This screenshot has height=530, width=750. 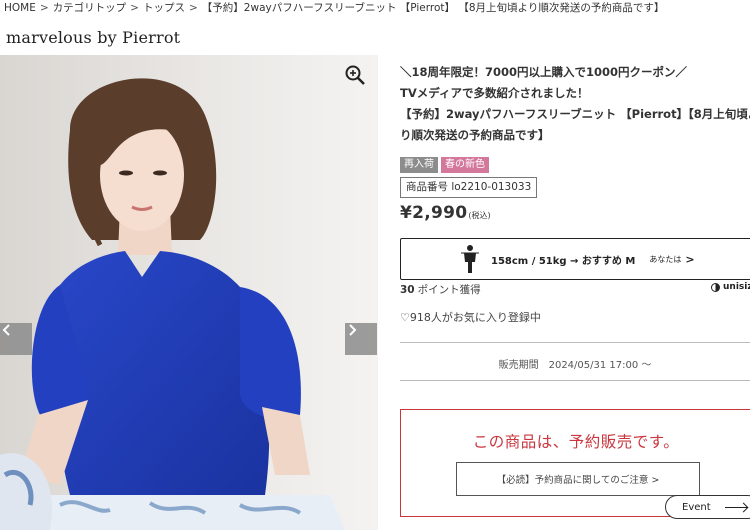 What do you see at coordinates (164, 8) in the screenshot?
I see `breadcrumb-tops: トップス` at bounding box center [164, 8].